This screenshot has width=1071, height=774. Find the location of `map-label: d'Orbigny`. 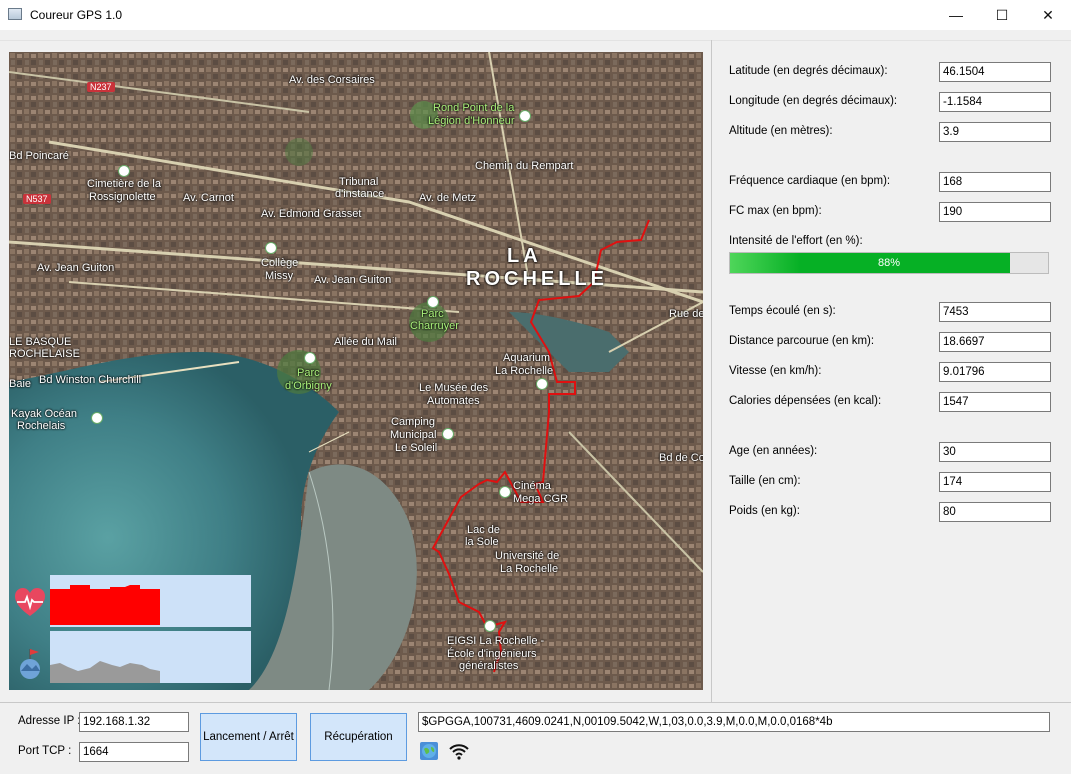

map-label: d'Orbigny is located at coordinates (308, 386).